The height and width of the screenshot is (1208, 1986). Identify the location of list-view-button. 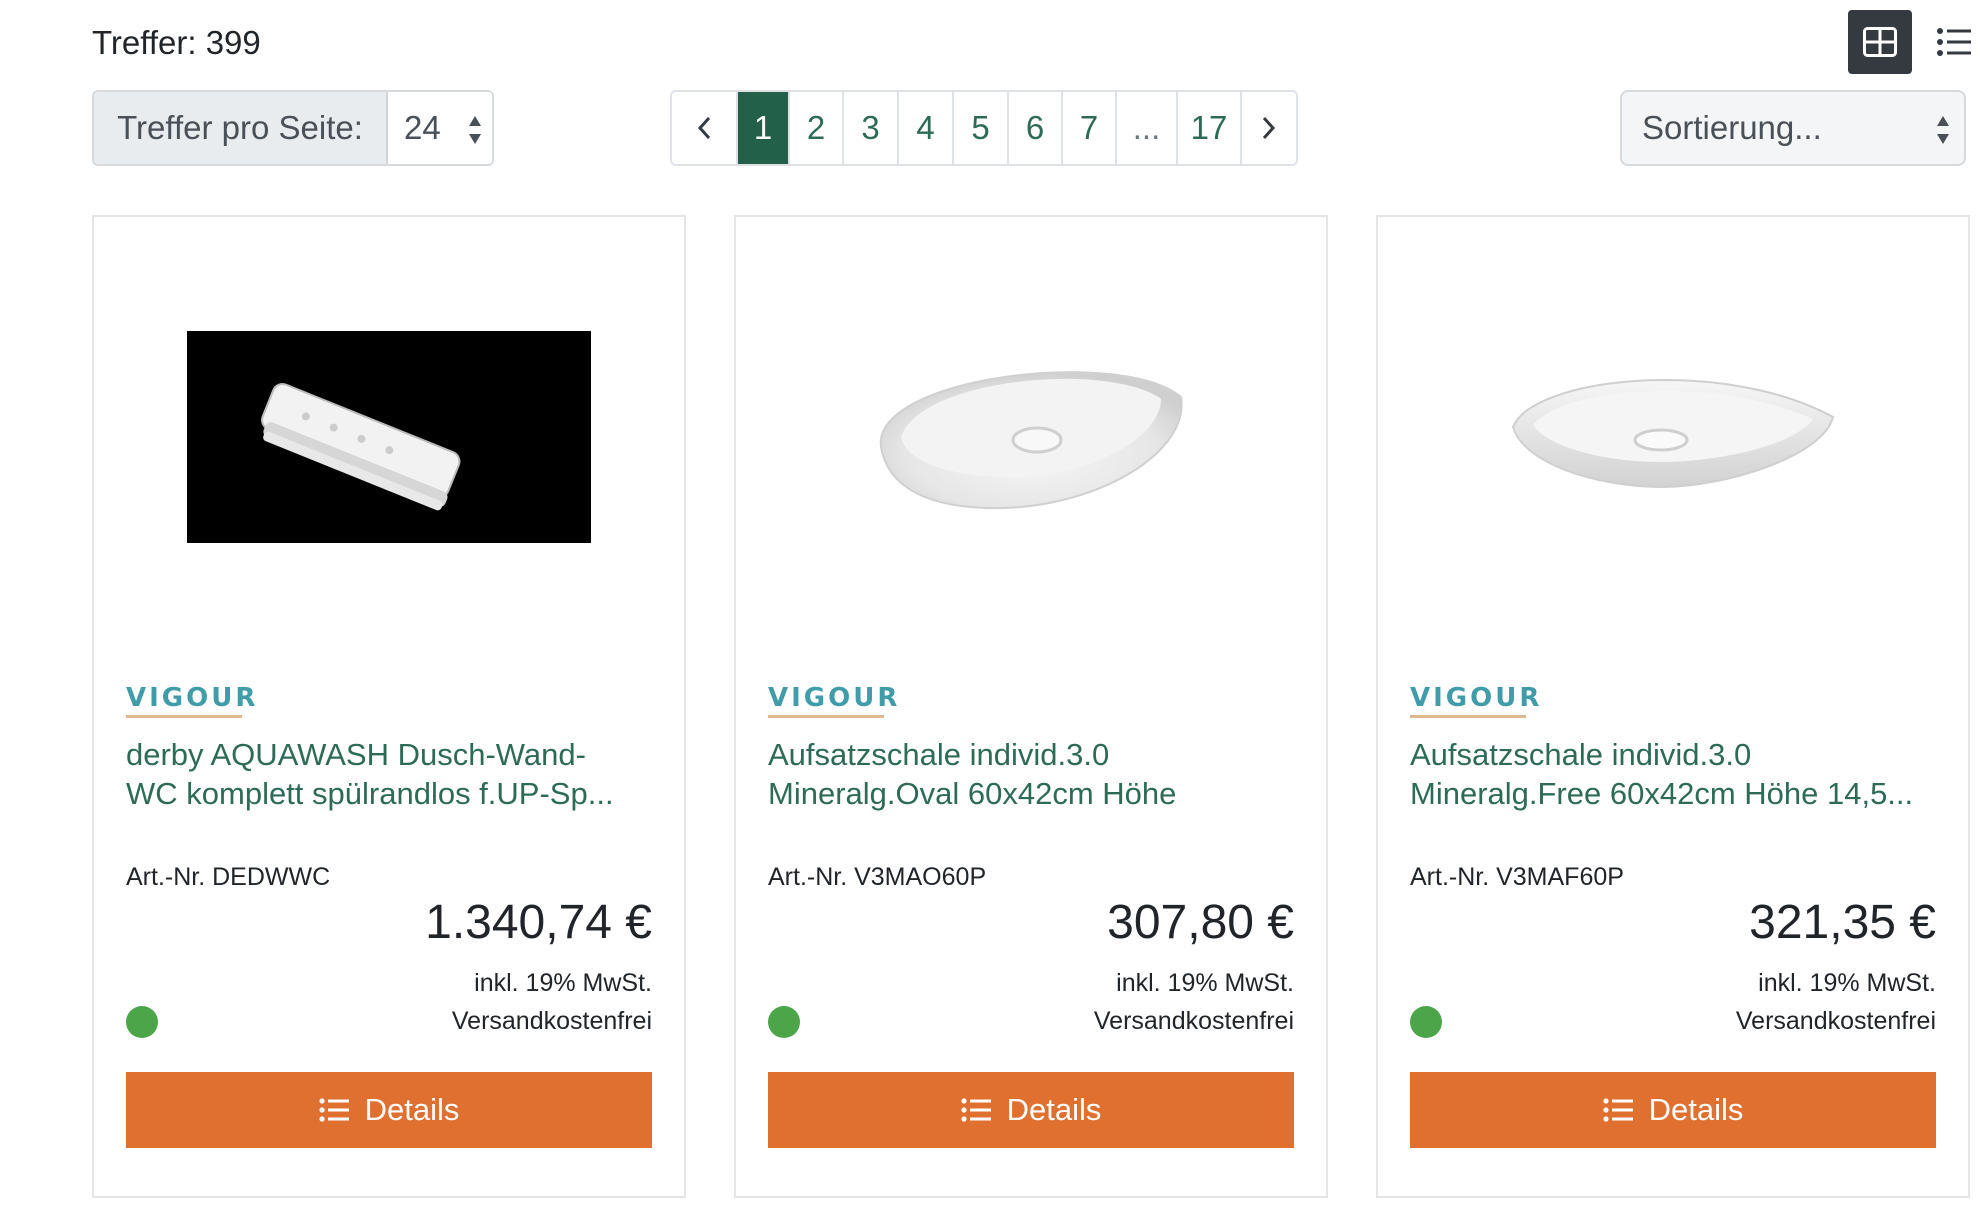
(1954, 42).